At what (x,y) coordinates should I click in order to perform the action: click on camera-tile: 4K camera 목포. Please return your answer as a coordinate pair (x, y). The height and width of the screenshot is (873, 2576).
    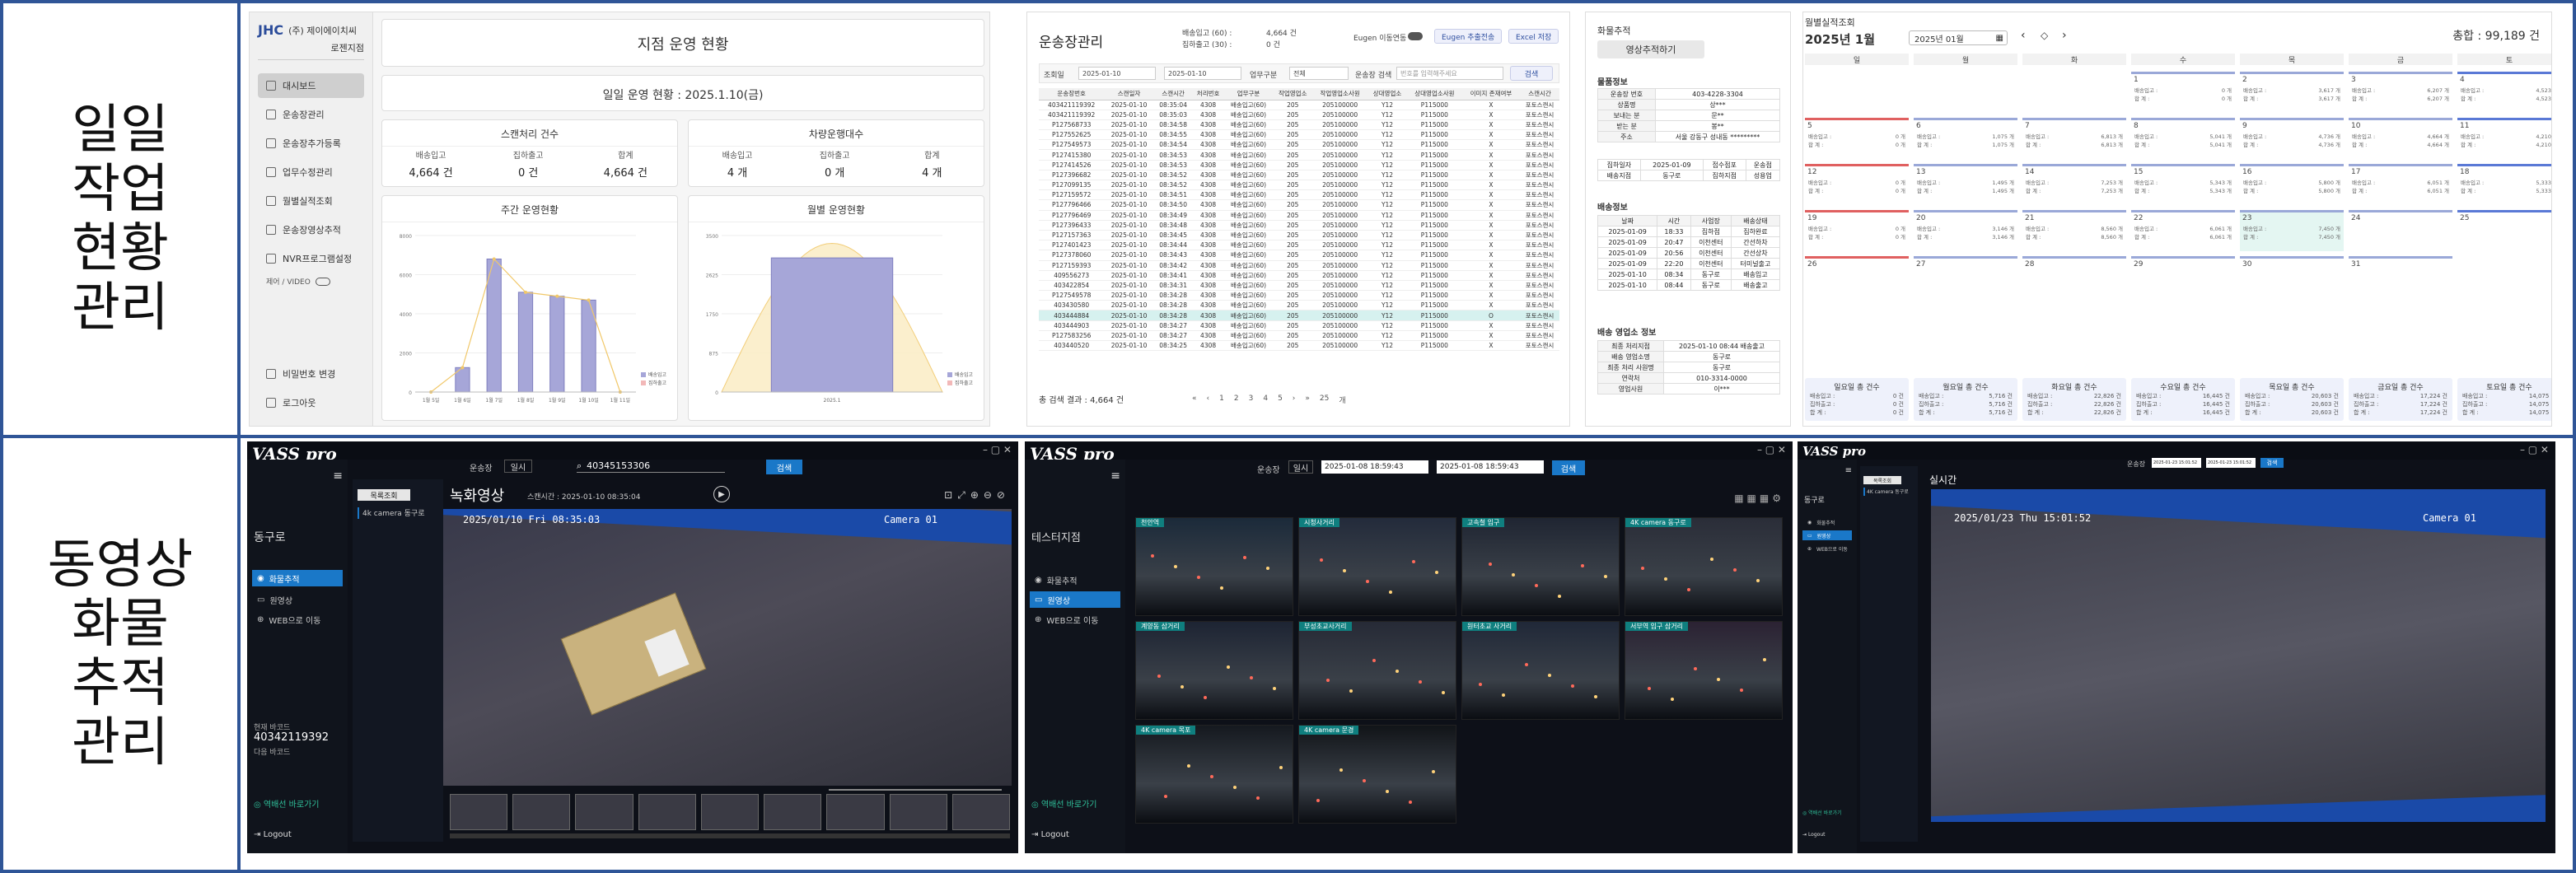
    Looking at the image, I should click on (1214, 774).